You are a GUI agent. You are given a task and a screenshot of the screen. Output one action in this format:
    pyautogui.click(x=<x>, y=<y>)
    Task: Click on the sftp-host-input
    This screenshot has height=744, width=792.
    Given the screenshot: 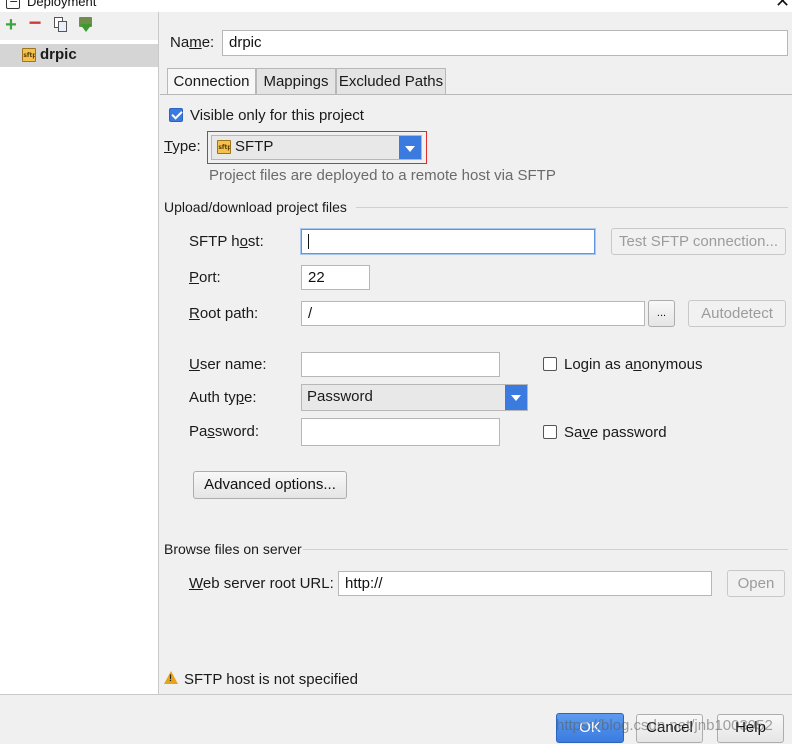 What is the action you would take?
    pyautogui.click(x=448, y=241)
    